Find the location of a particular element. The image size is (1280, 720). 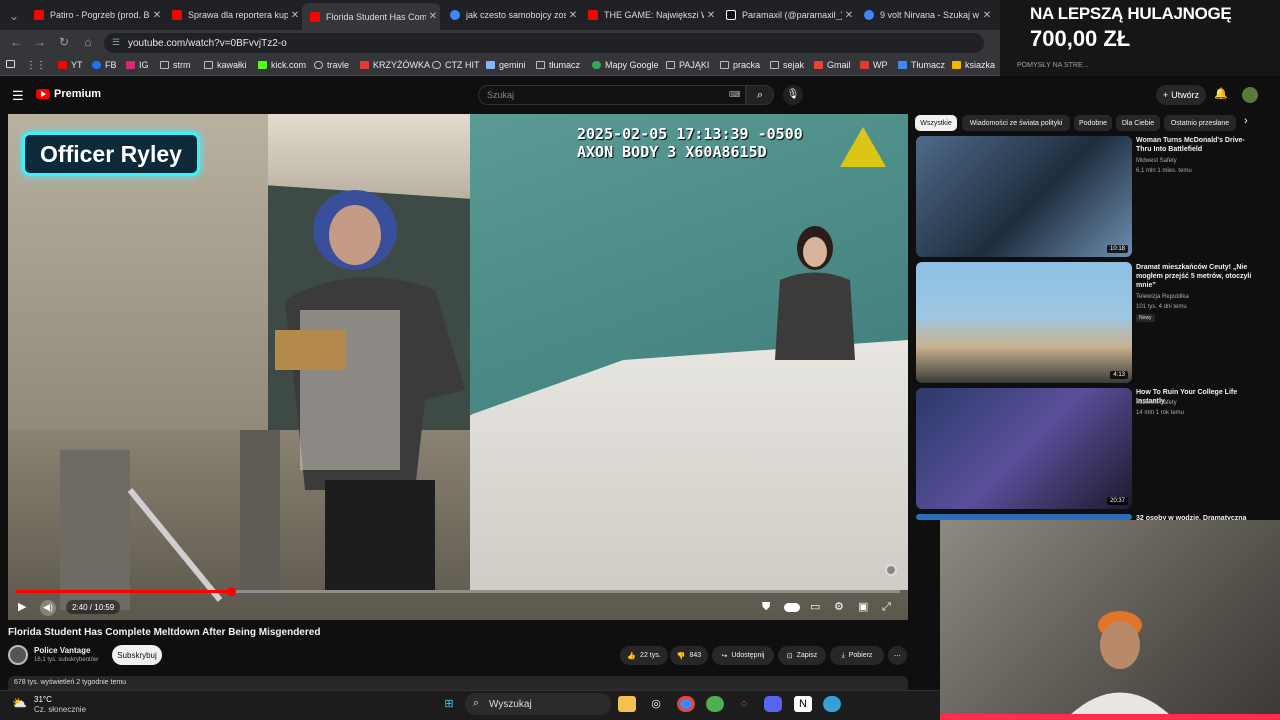

browser-tab-active: Florida Student Has Comp ✕ is located at coordinates (371, 16).